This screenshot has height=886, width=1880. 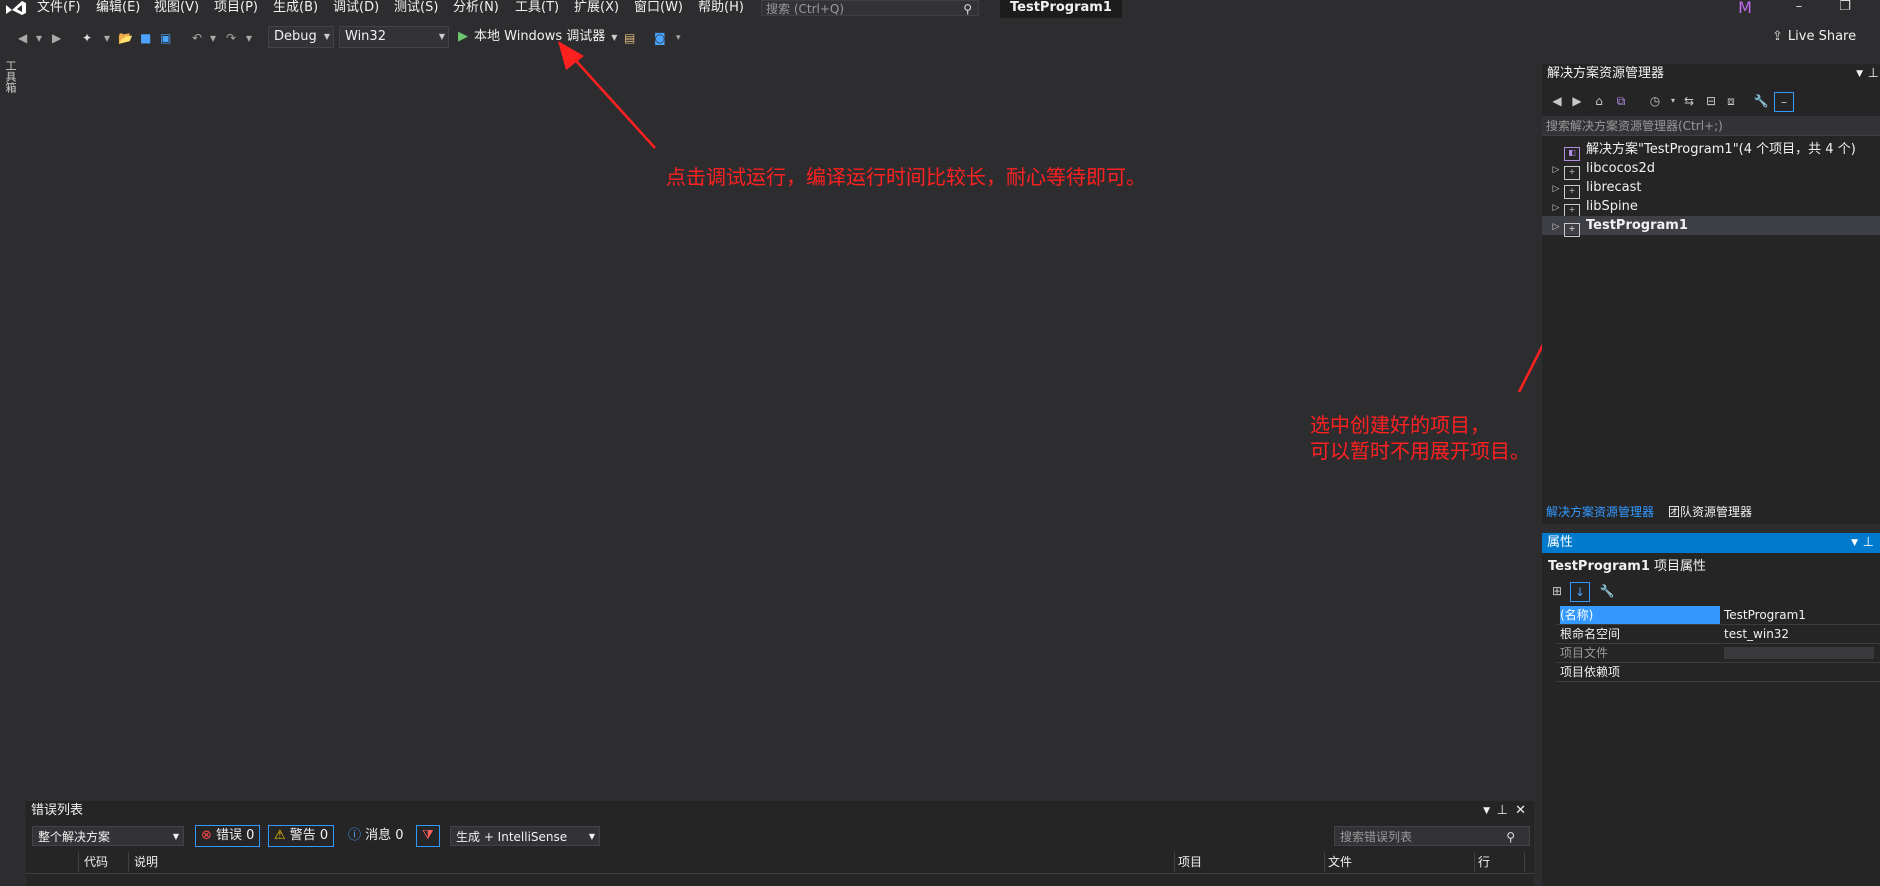 I want to click on properties-wrench-icon: 🔧, so click(x=1761, y=101).